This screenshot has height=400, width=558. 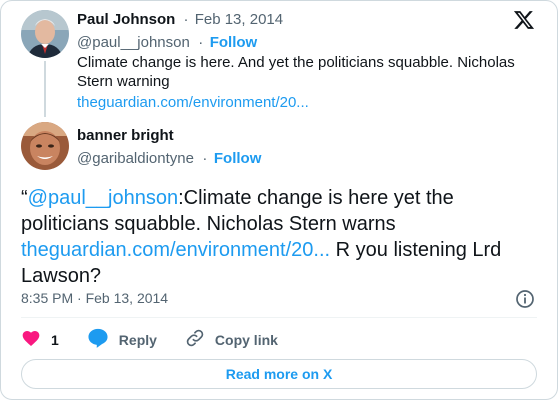 What do you see at coordinates (24, 198) in the screenshot?
I see `quote-mark: “` at bounding box center [24, 198].